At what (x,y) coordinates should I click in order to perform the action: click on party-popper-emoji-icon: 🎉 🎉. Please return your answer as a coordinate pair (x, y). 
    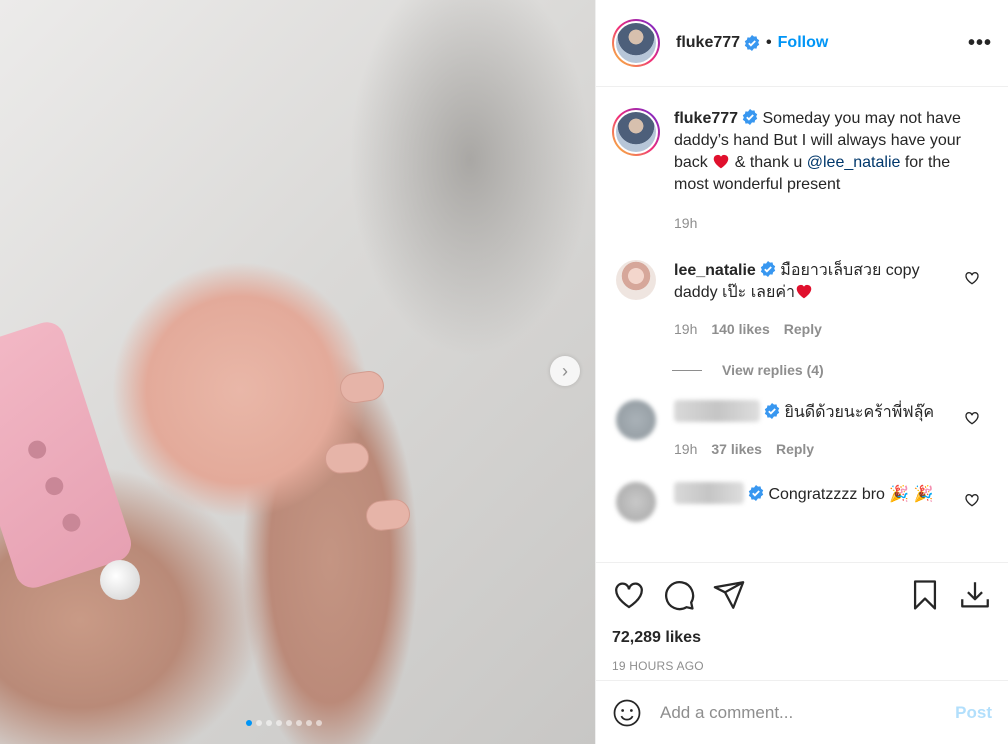
    Looking at the image, I should click on (911, 494).